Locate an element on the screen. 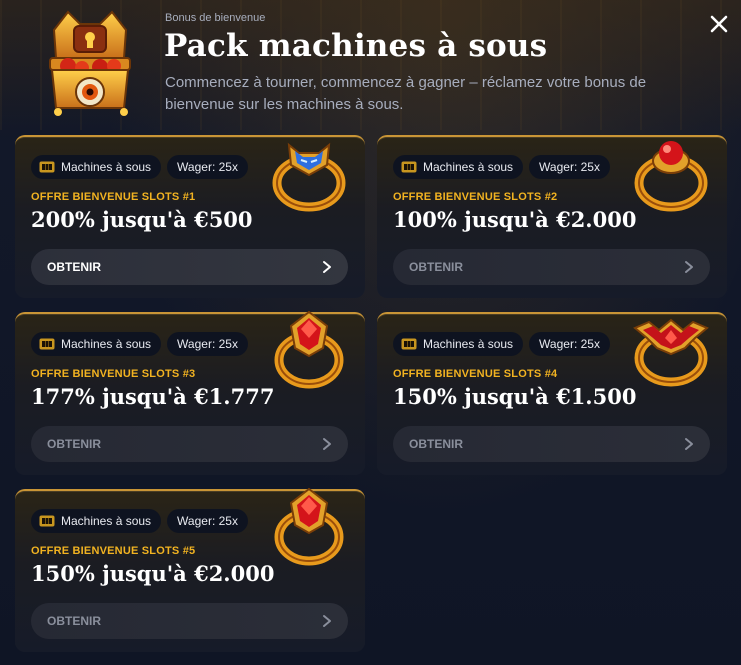 The image size is (741, 665). offer-label: OFFRE BIENVENUE SLOTS #4 is located at coordinates (475, 374).